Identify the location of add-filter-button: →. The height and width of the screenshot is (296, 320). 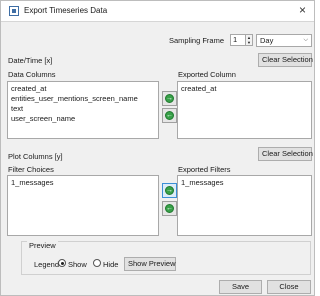
(169, 190).